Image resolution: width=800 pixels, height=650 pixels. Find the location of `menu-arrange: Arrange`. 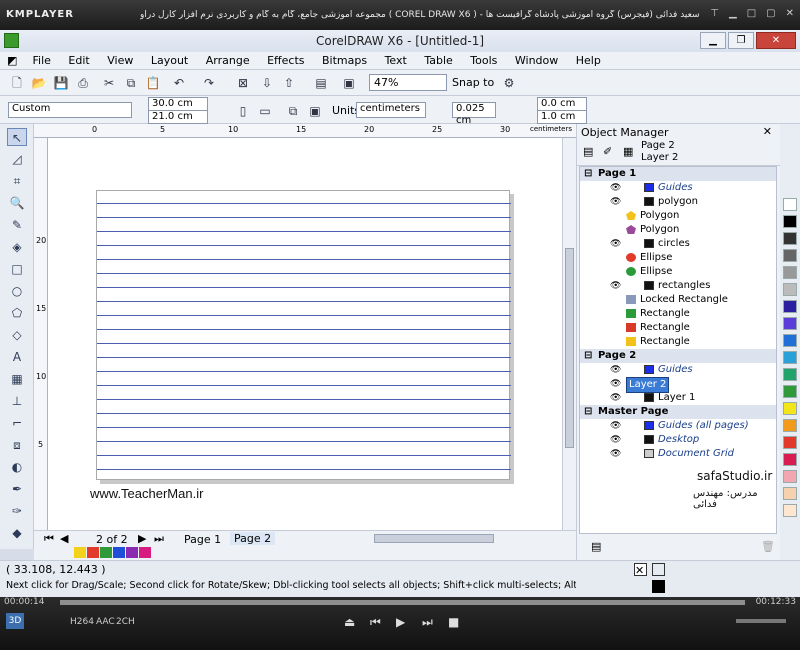

menu-arrange: Arrange is located at coordinates (228, 60).